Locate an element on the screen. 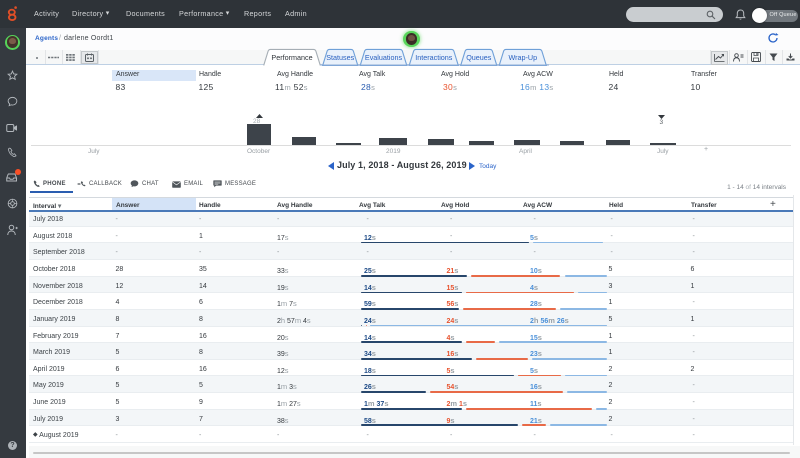 This screenshot has height=458, width=800. svg-text: Queues is located at coordinates (479, 57).